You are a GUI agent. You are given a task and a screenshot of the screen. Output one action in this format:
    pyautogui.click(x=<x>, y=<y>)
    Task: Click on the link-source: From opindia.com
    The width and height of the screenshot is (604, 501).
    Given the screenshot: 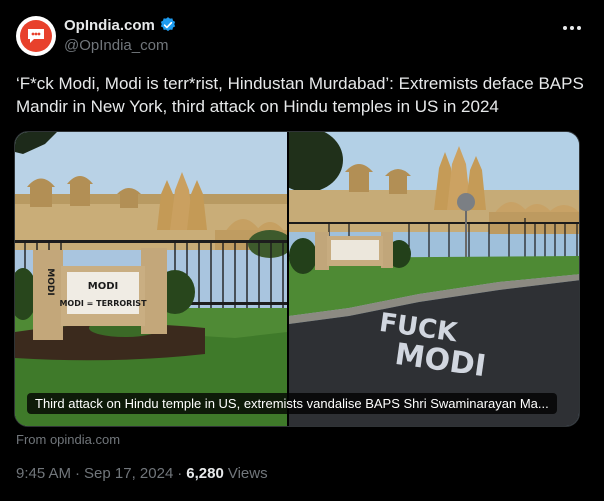 What is the action you would take?
    pyautogui.click(x=68, y=439)
    